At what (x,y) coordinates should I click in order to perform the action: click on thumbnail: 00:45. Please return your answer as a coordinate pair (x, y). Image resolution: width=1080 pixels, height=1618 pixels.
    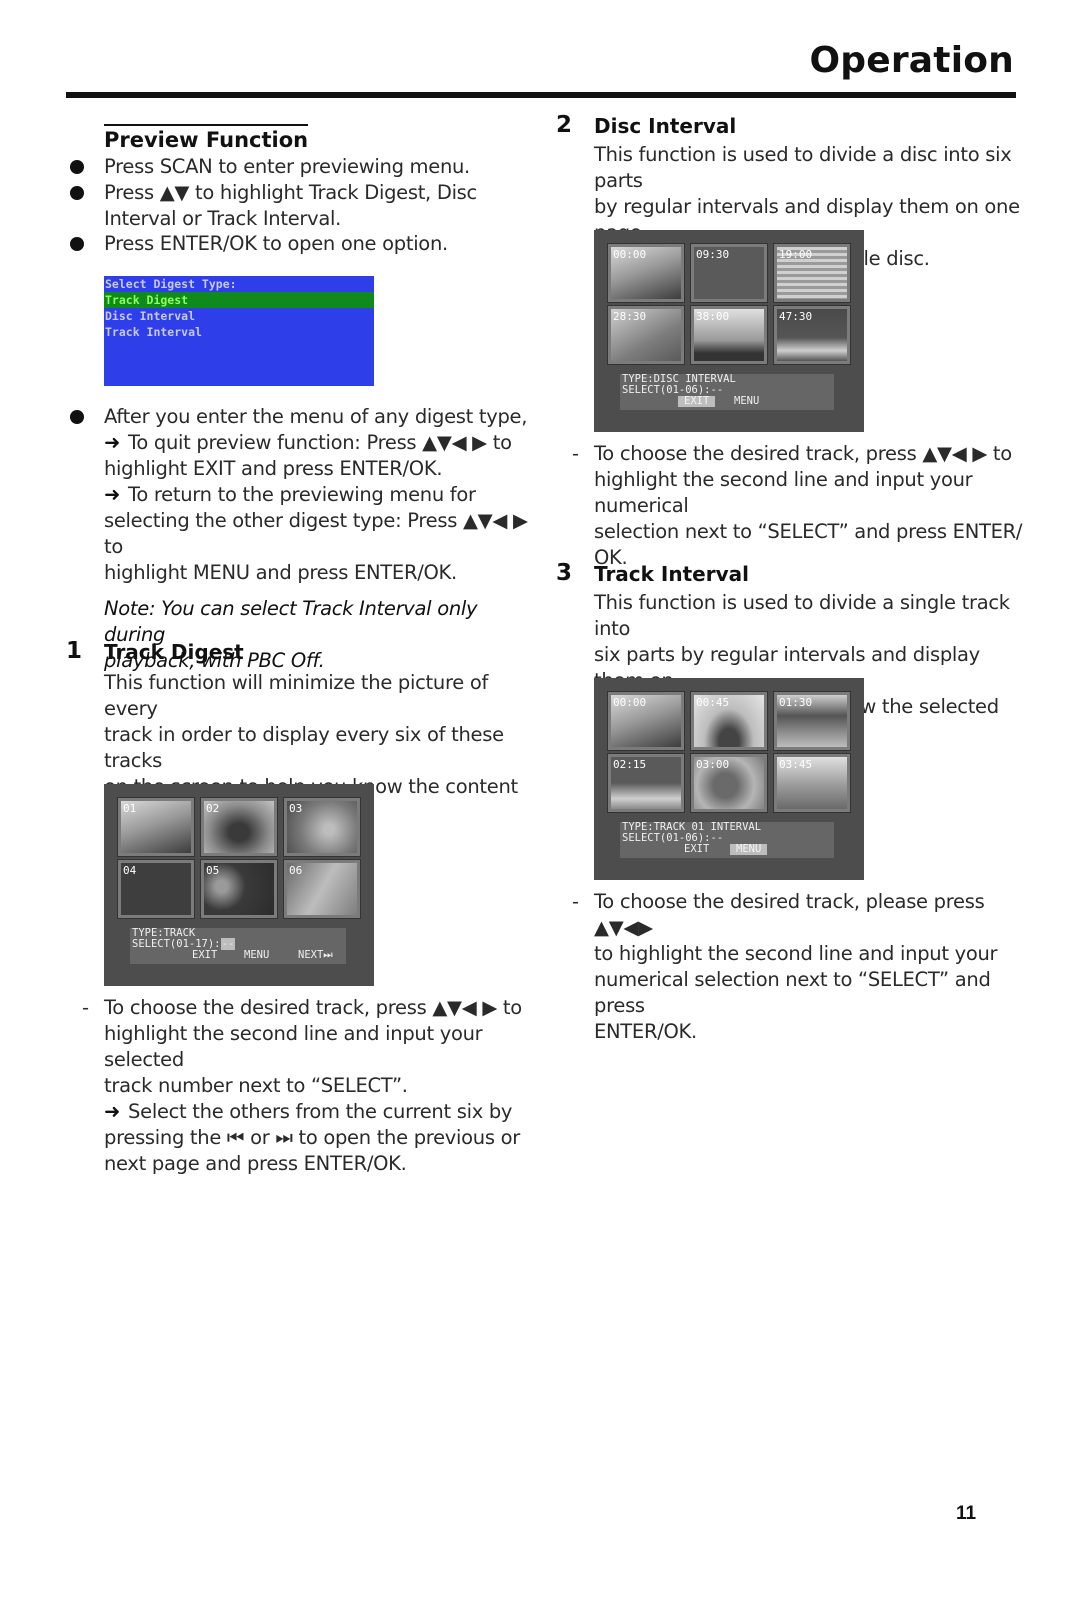
    Looking at the image, I should click on (729, 721).